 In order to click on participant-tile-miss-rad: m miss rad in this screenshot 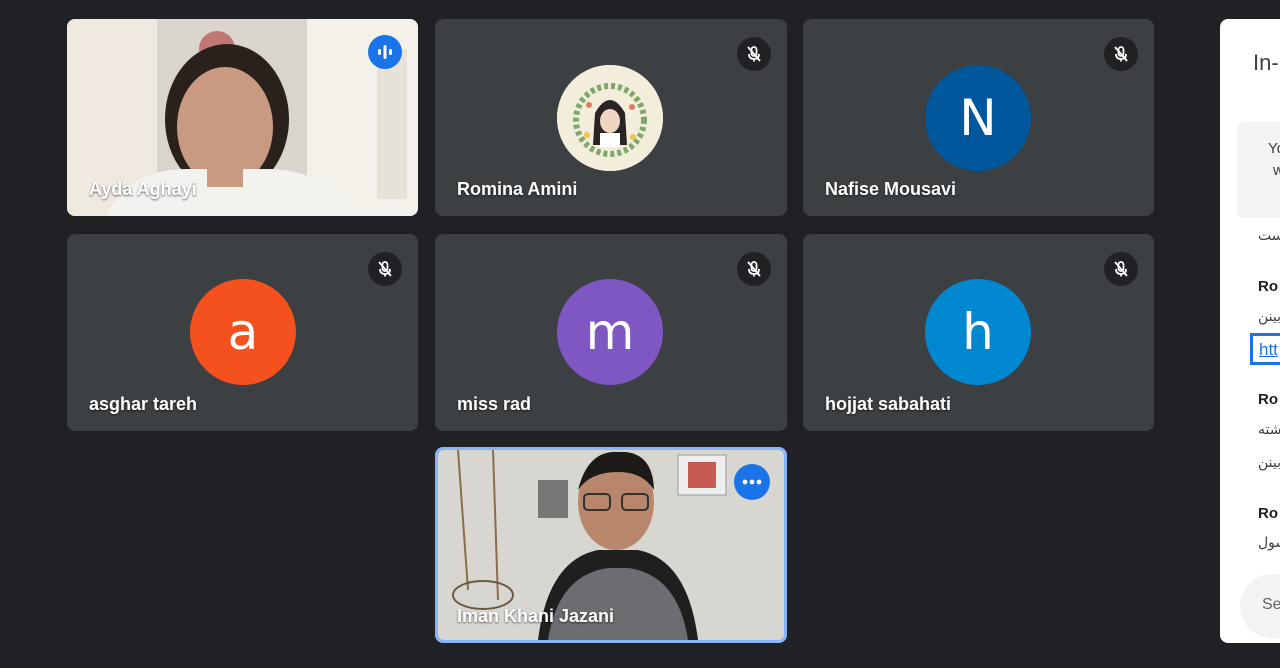, I will do `click(611, 332)`.